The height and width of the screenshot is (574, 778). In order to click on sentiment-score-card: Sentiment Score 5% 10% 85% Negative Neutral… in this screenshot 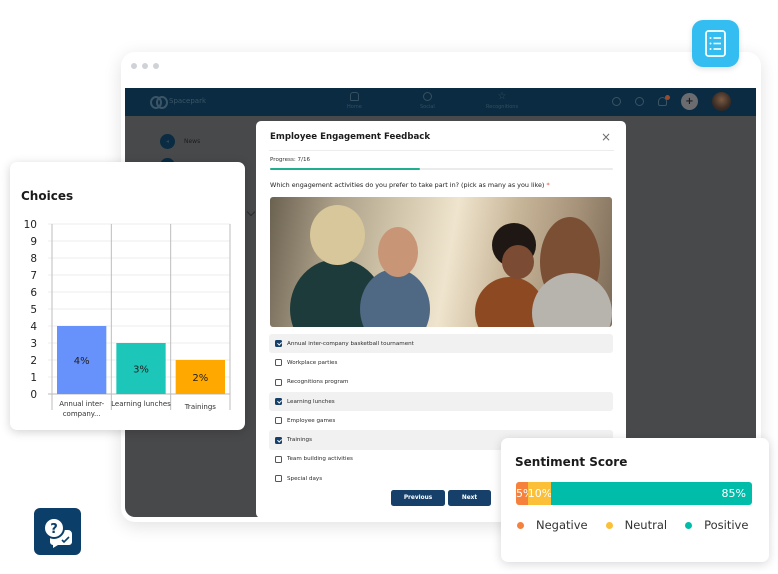, I will do `click(635, 500)`.